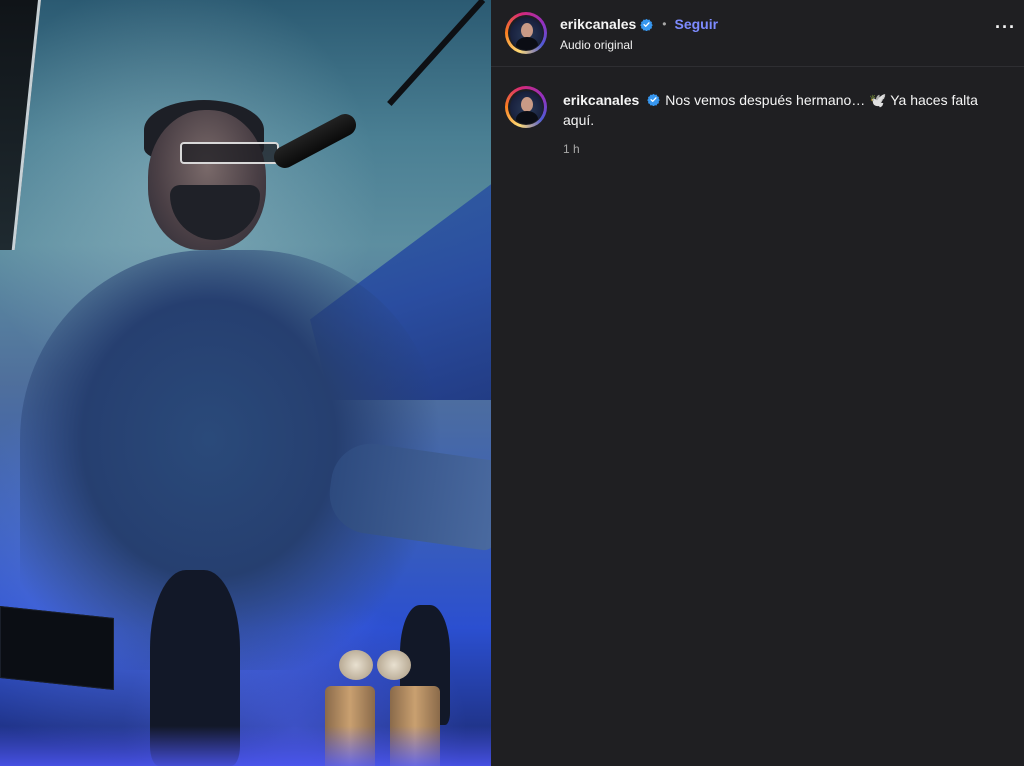 The width and height of the screenshot is (1024, 766). Describe the element at coordinates (783, 149) in the screenshot. I see `caption-timestamp: 1 h` at that location.